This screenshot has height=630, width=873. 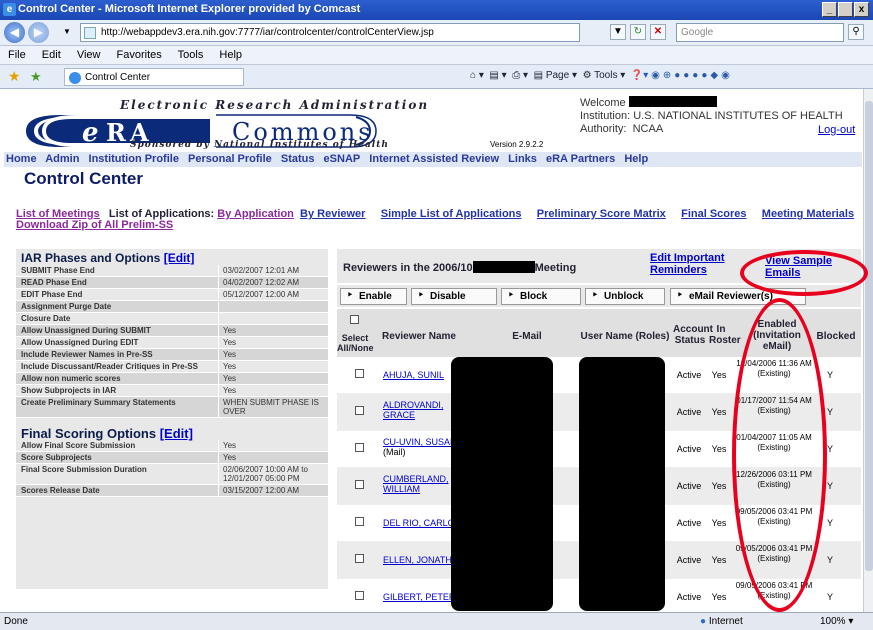 I want to click on reviewer-name-link: CUMBERLAND, WILLIAM, so click(x=416, y=484).